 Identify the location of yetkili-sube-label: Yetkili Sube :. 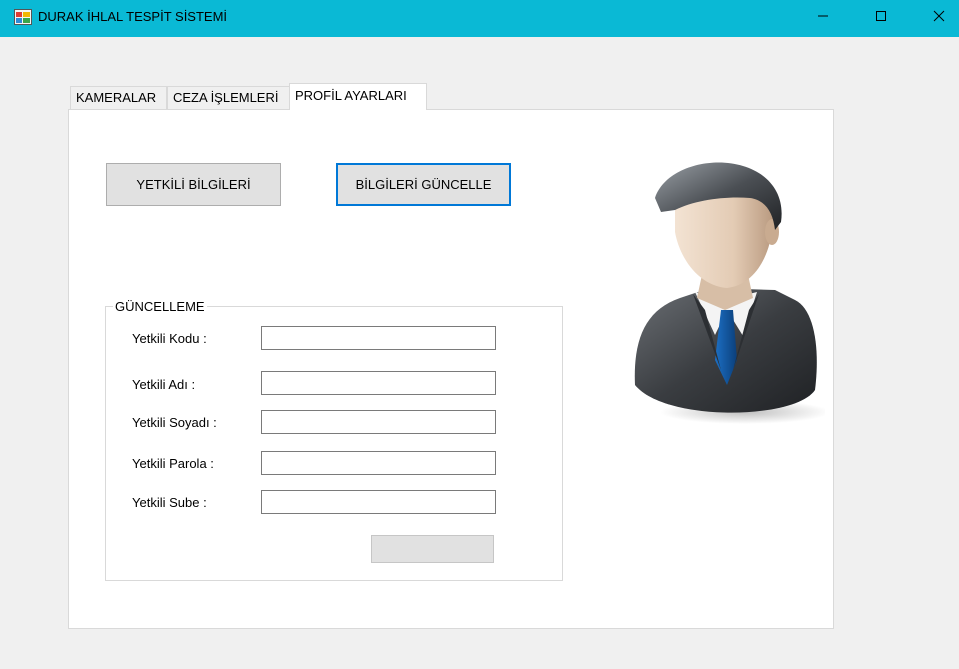
(169, 502).